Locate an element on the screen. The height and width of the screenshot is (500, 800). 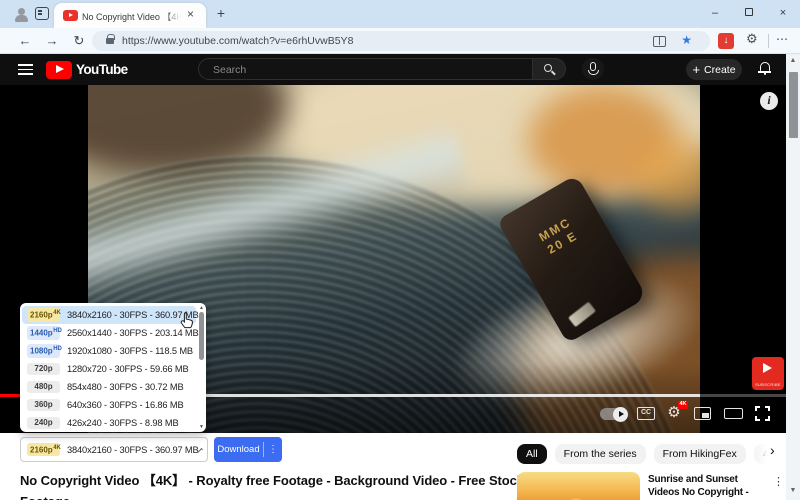
lock-icon is located at coordinates (110, 39).